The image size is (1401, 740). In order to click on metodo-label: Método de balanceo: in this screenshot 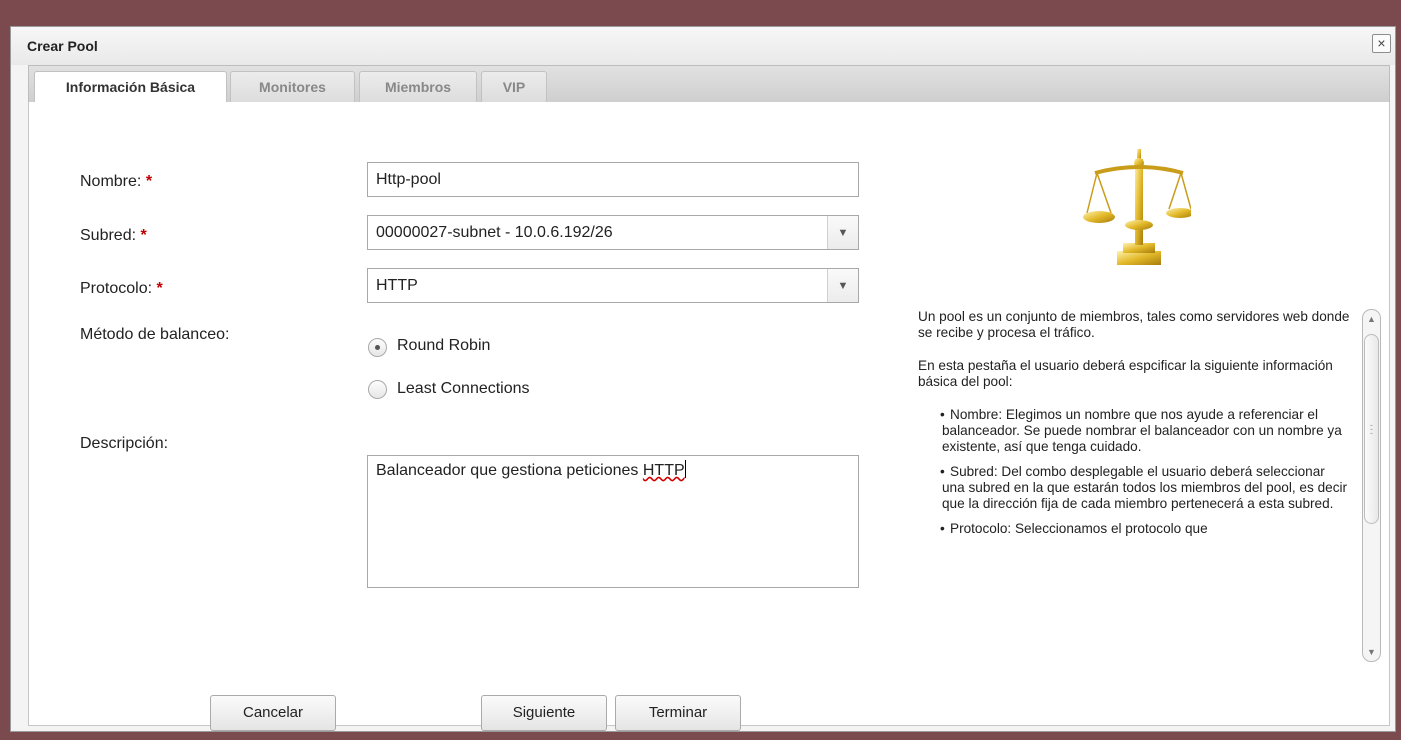, I will do `click(155, 334)`.